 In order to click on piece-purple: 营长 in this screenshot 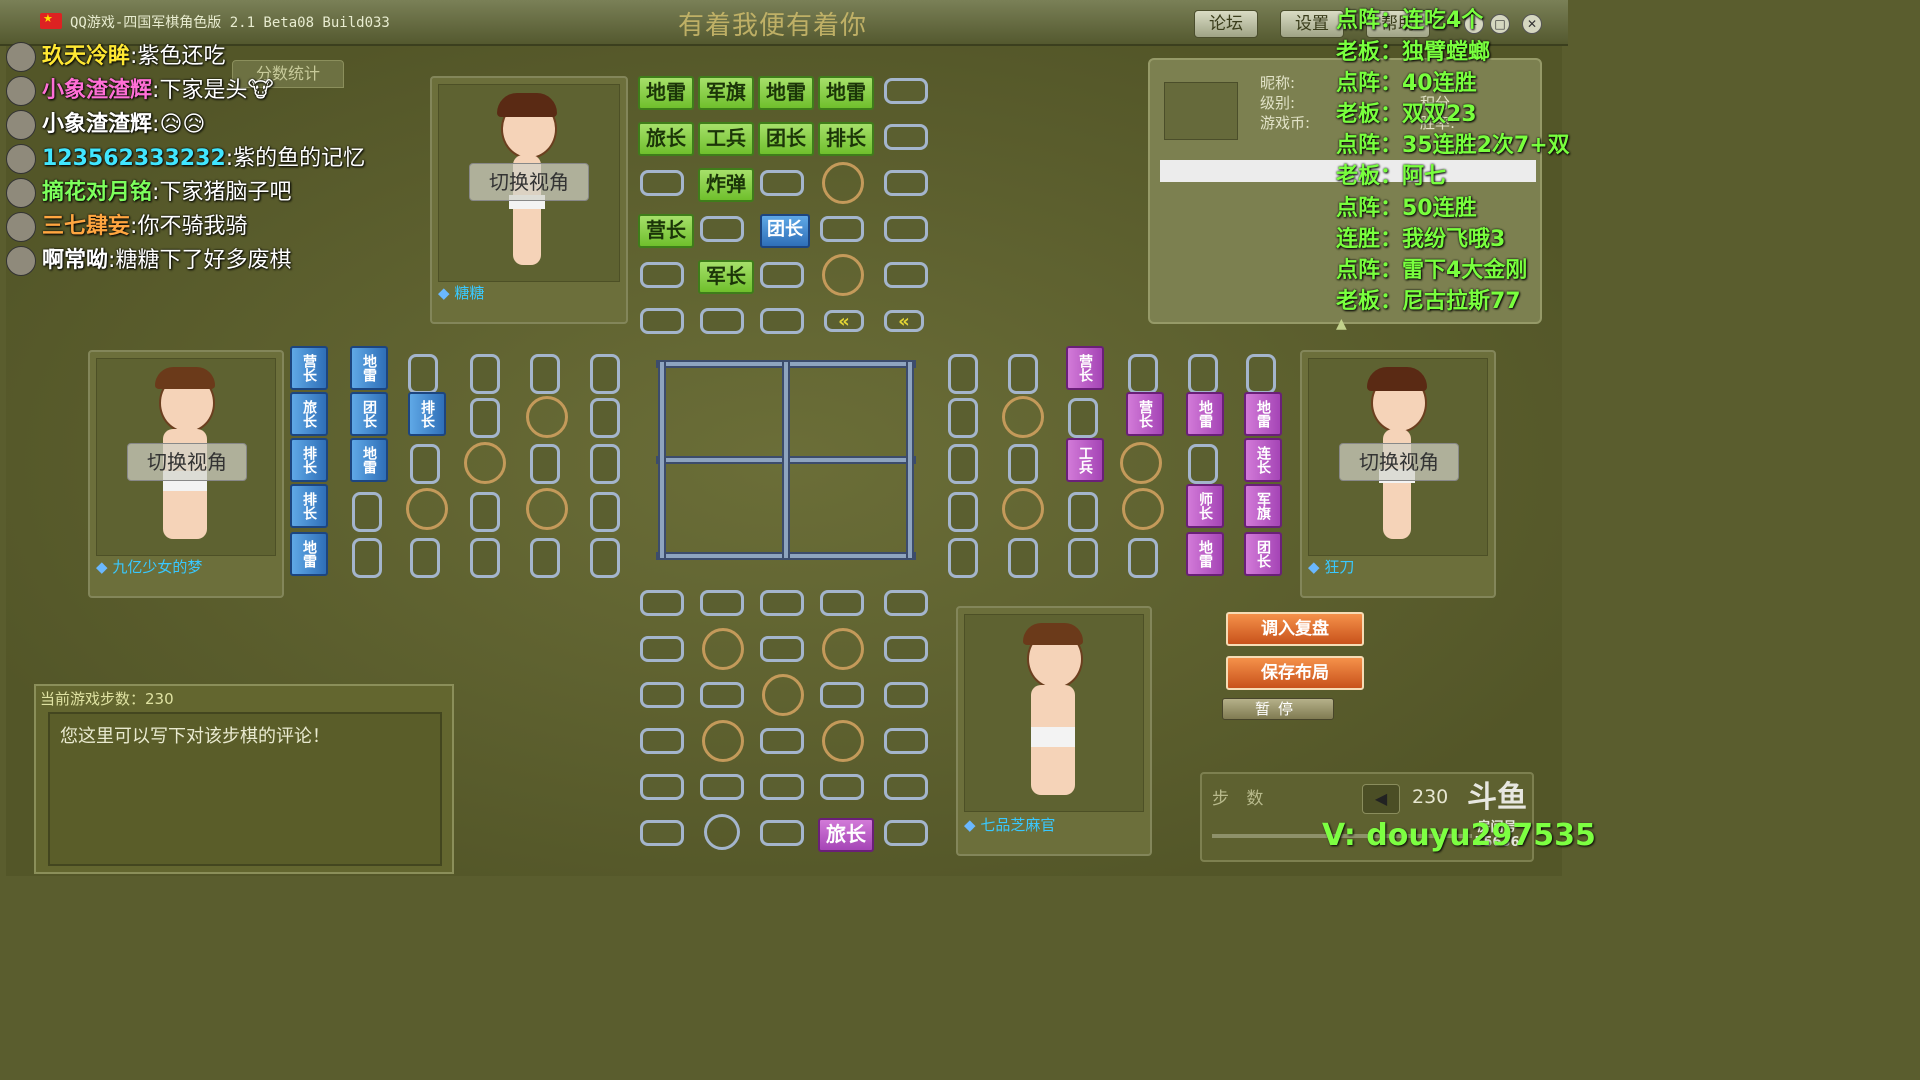, I will do `click(1145, 414)`.